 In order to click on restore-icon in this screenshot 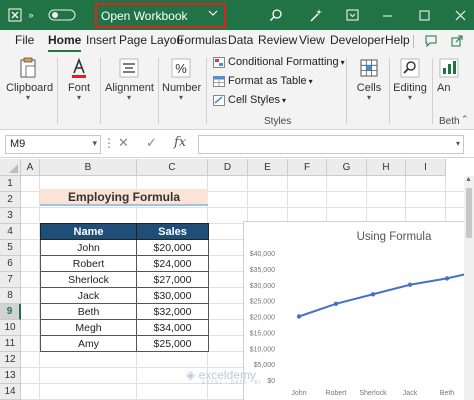, I will do `click(424, 15)`.